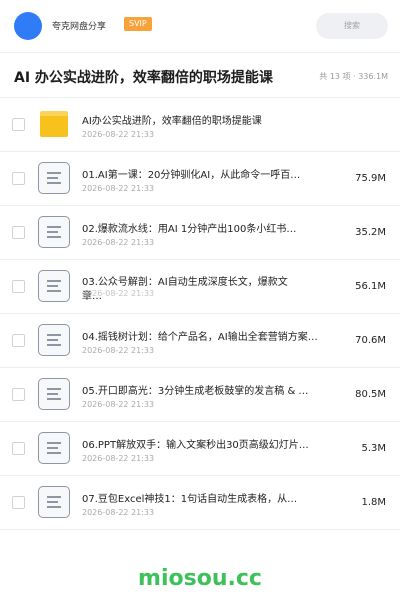 The image size is (400, 600). I want to click on file-size: 5.3M, so click(373, 448).